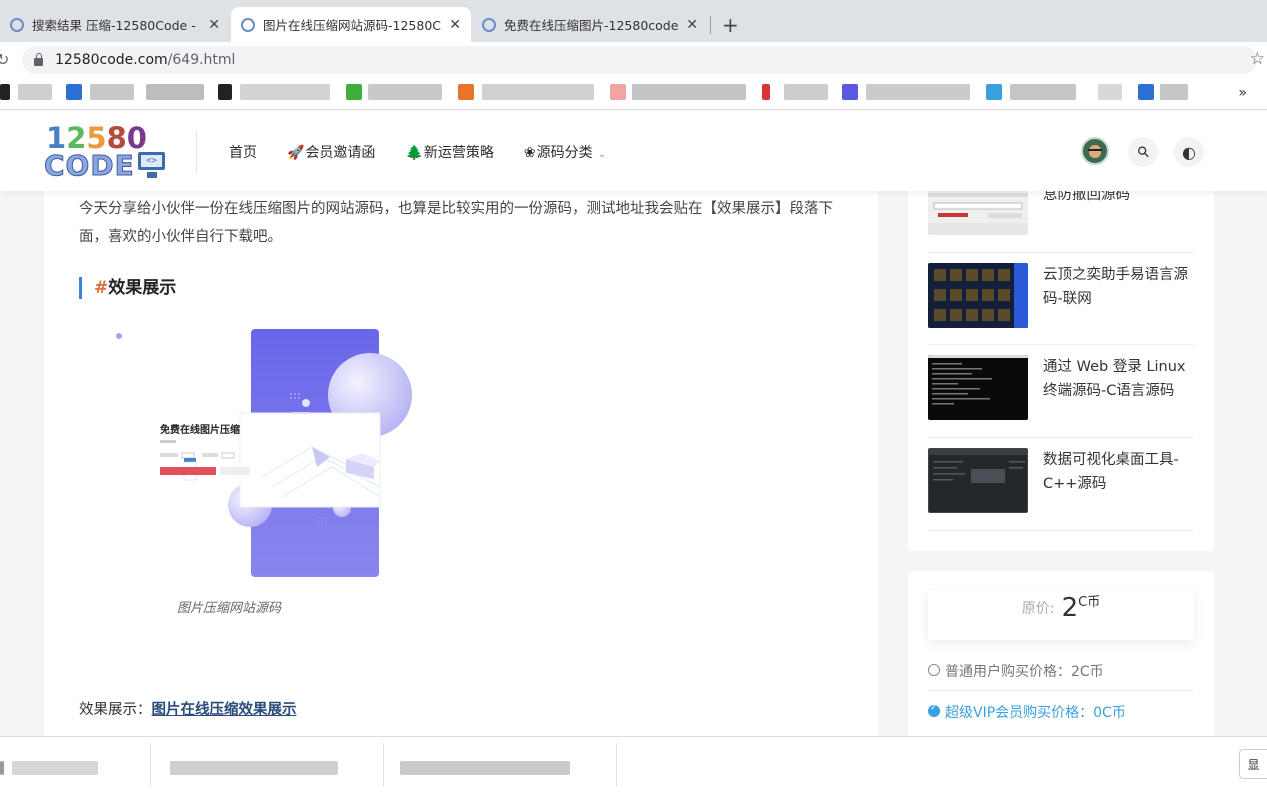 The height and width of the screenshot is (792, 1267). Describe the element at coordinates (151, 161) in the screenshot. I see `monitor-icon: <>` at that location.